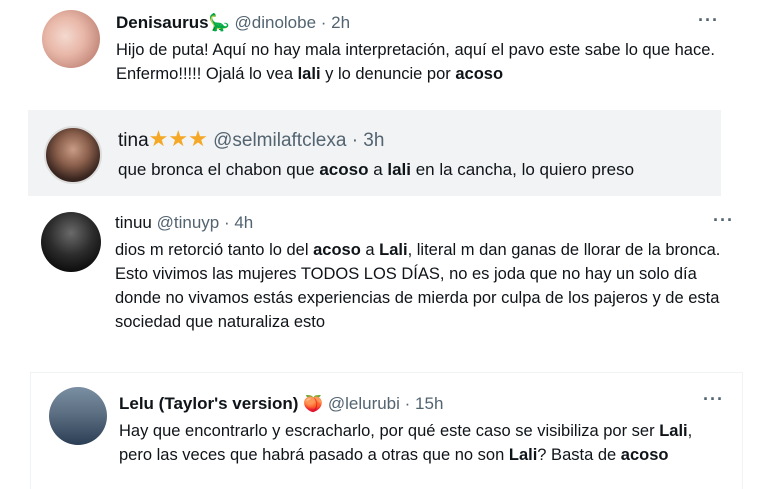 Image resolution: width=767 pixels, height=489 pixels. What do you see at coordinates (178, 138) in the screenshot?
I see `three-stars-icon: ★★★` at bounding box center [178, 138].